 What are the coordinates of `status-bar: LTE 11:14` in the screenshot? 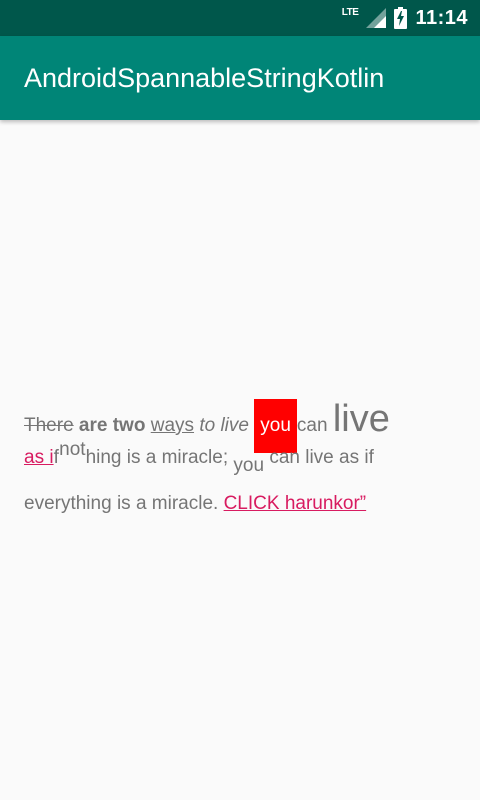 It's located at (240, 18).